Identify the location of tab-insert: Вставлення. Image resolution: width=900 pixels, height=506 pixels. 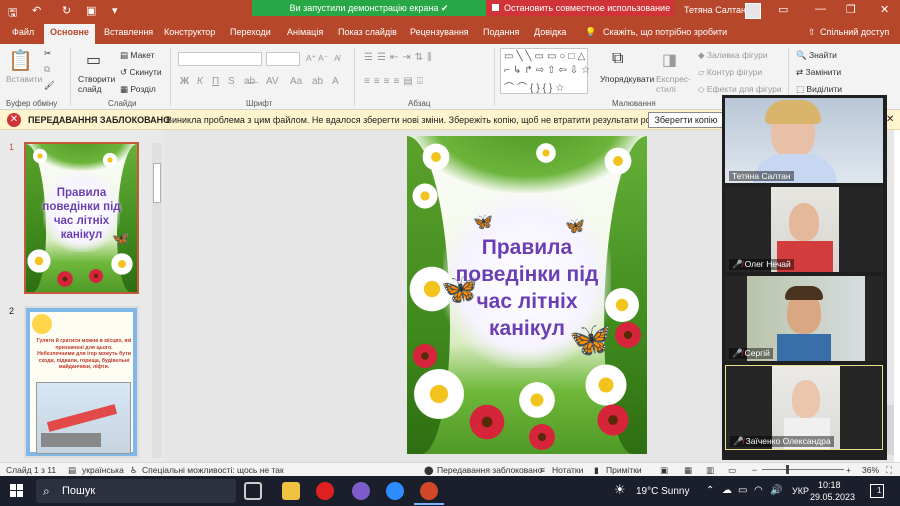
(128, 32).